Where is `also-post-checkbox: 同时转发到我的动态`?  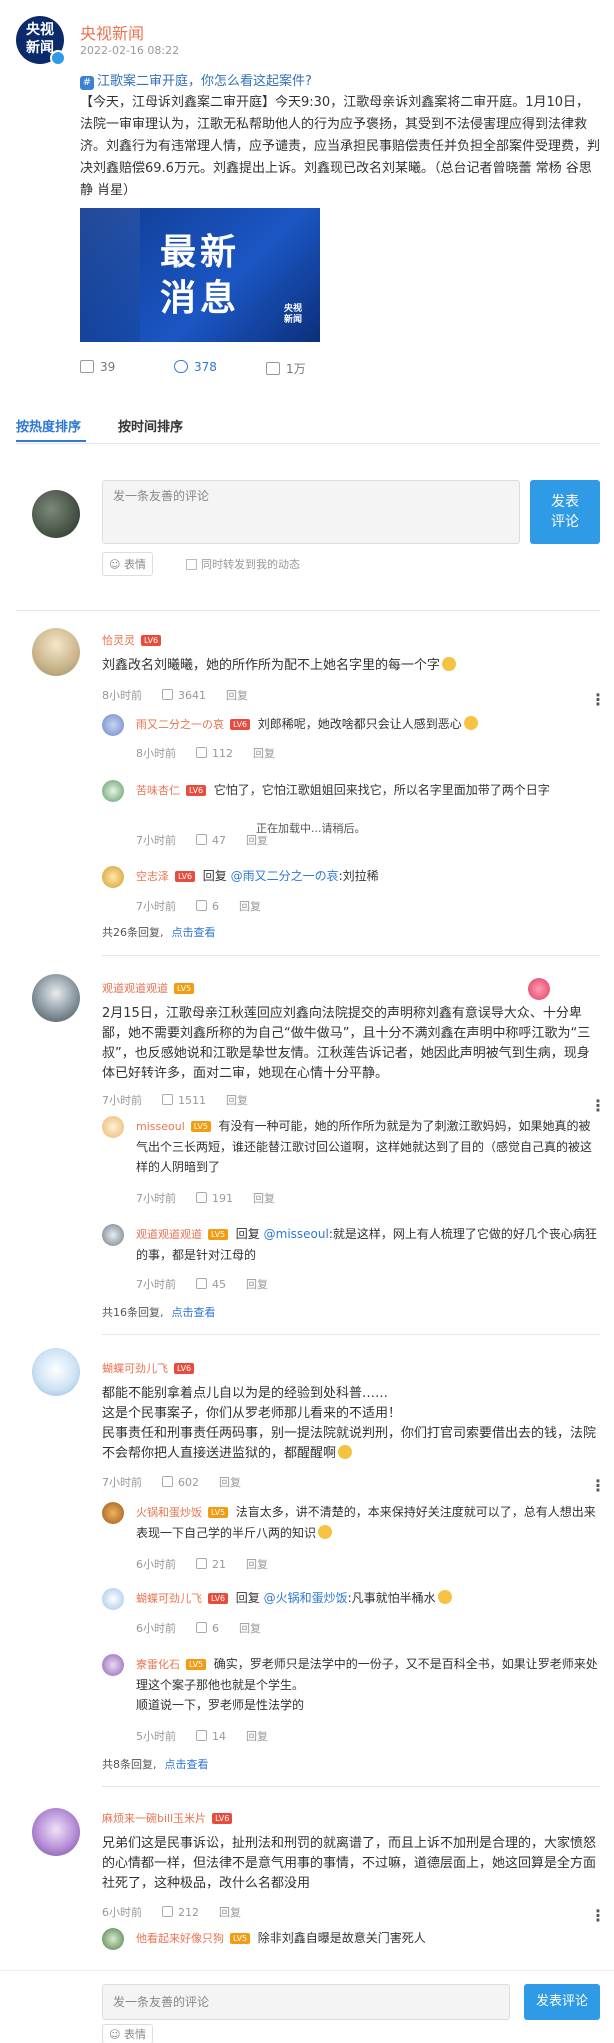
also-post-checkbox: 同时转发到我的动态 is located at coordinates (243, 564).